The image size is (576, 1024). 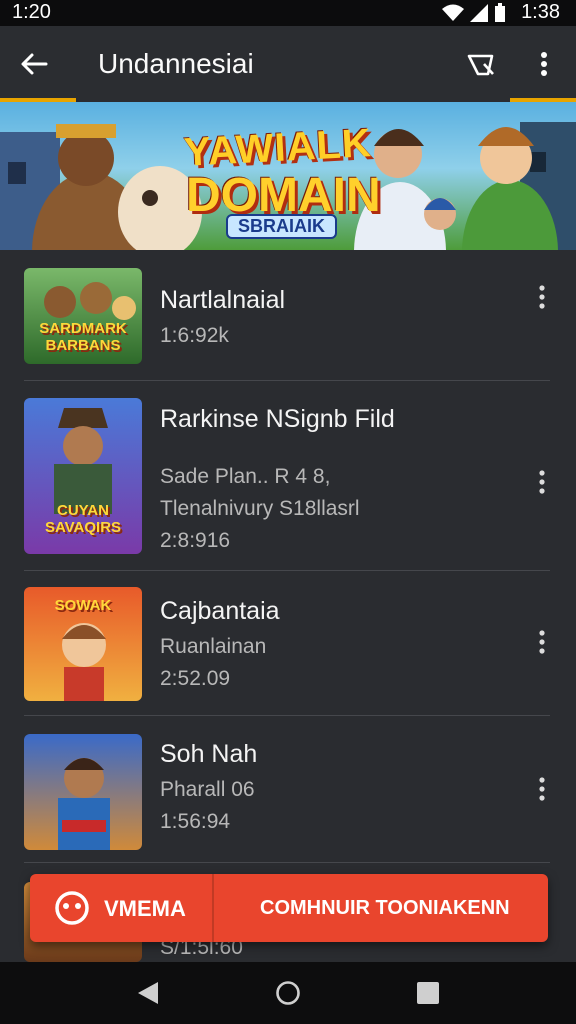 What do you see at coordinates (220, 611) in the screenshot?
I see `item-title: Cajbantaia` at bounding box center [220, 611].